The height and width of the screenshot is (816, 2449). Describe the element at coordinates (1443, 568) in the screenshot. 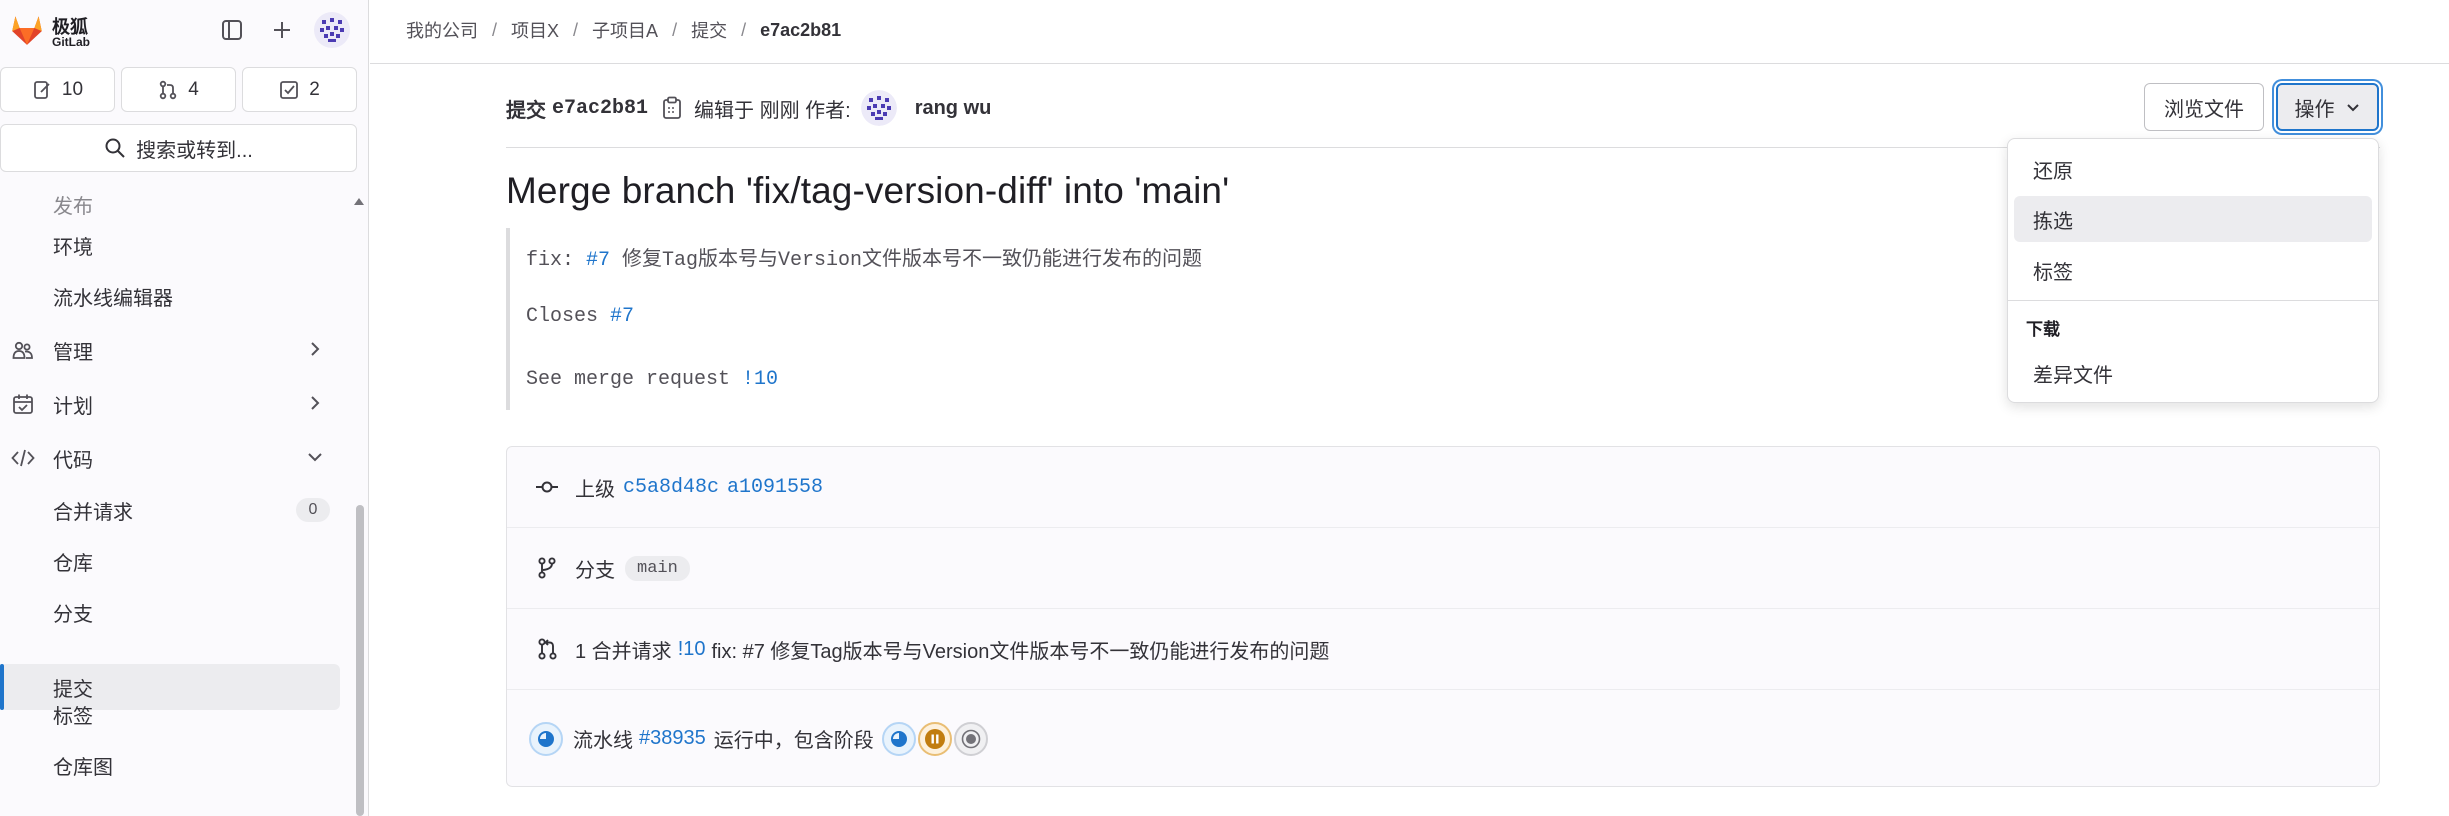

I see `branch-row: 分支 main` at that location.